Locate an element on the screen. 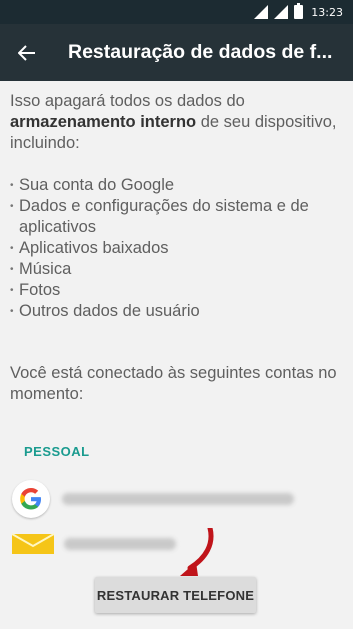 Image resolution: width=353 pixels, height=629 pixels. battery-icon is located at coordinates (299, 11).